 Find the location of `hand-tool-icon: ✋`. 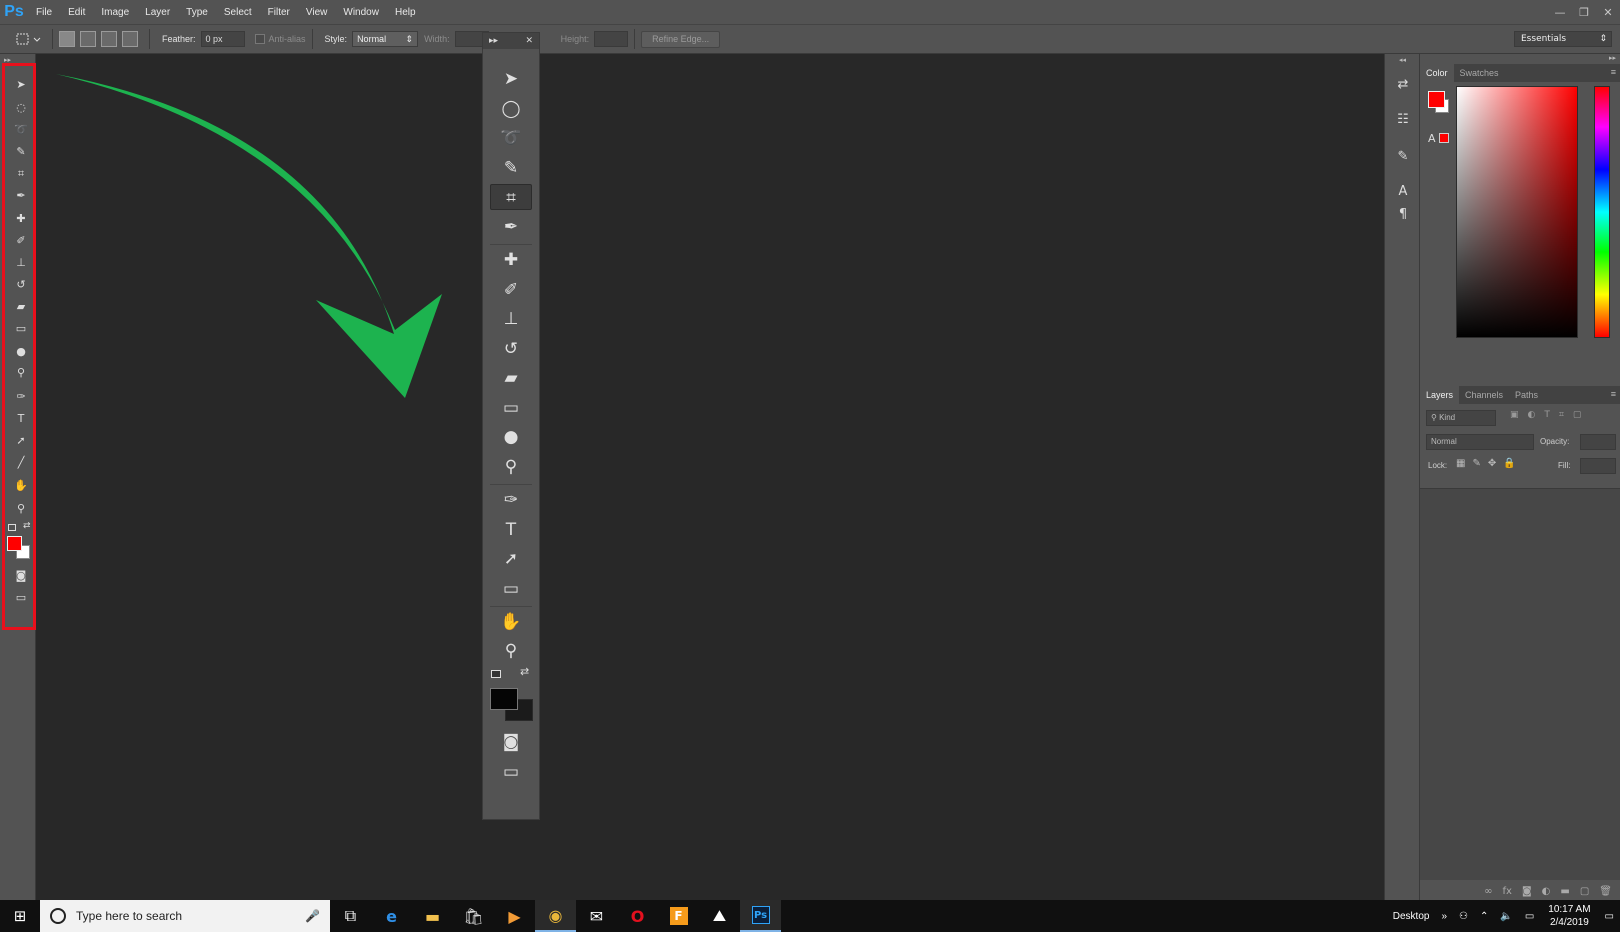

hand-tool-icon: ✋ is located at coordinates (511, 622).